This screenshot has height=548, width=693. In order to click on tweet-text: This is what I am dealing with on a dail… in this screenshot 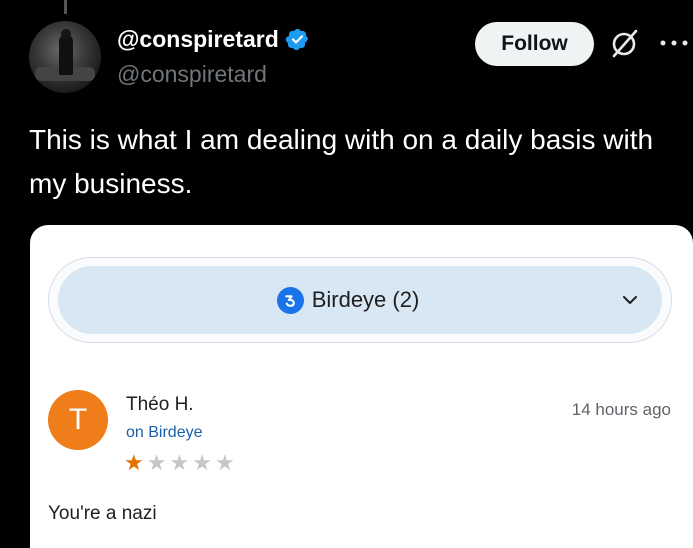, I will do `click(341, 161)`.